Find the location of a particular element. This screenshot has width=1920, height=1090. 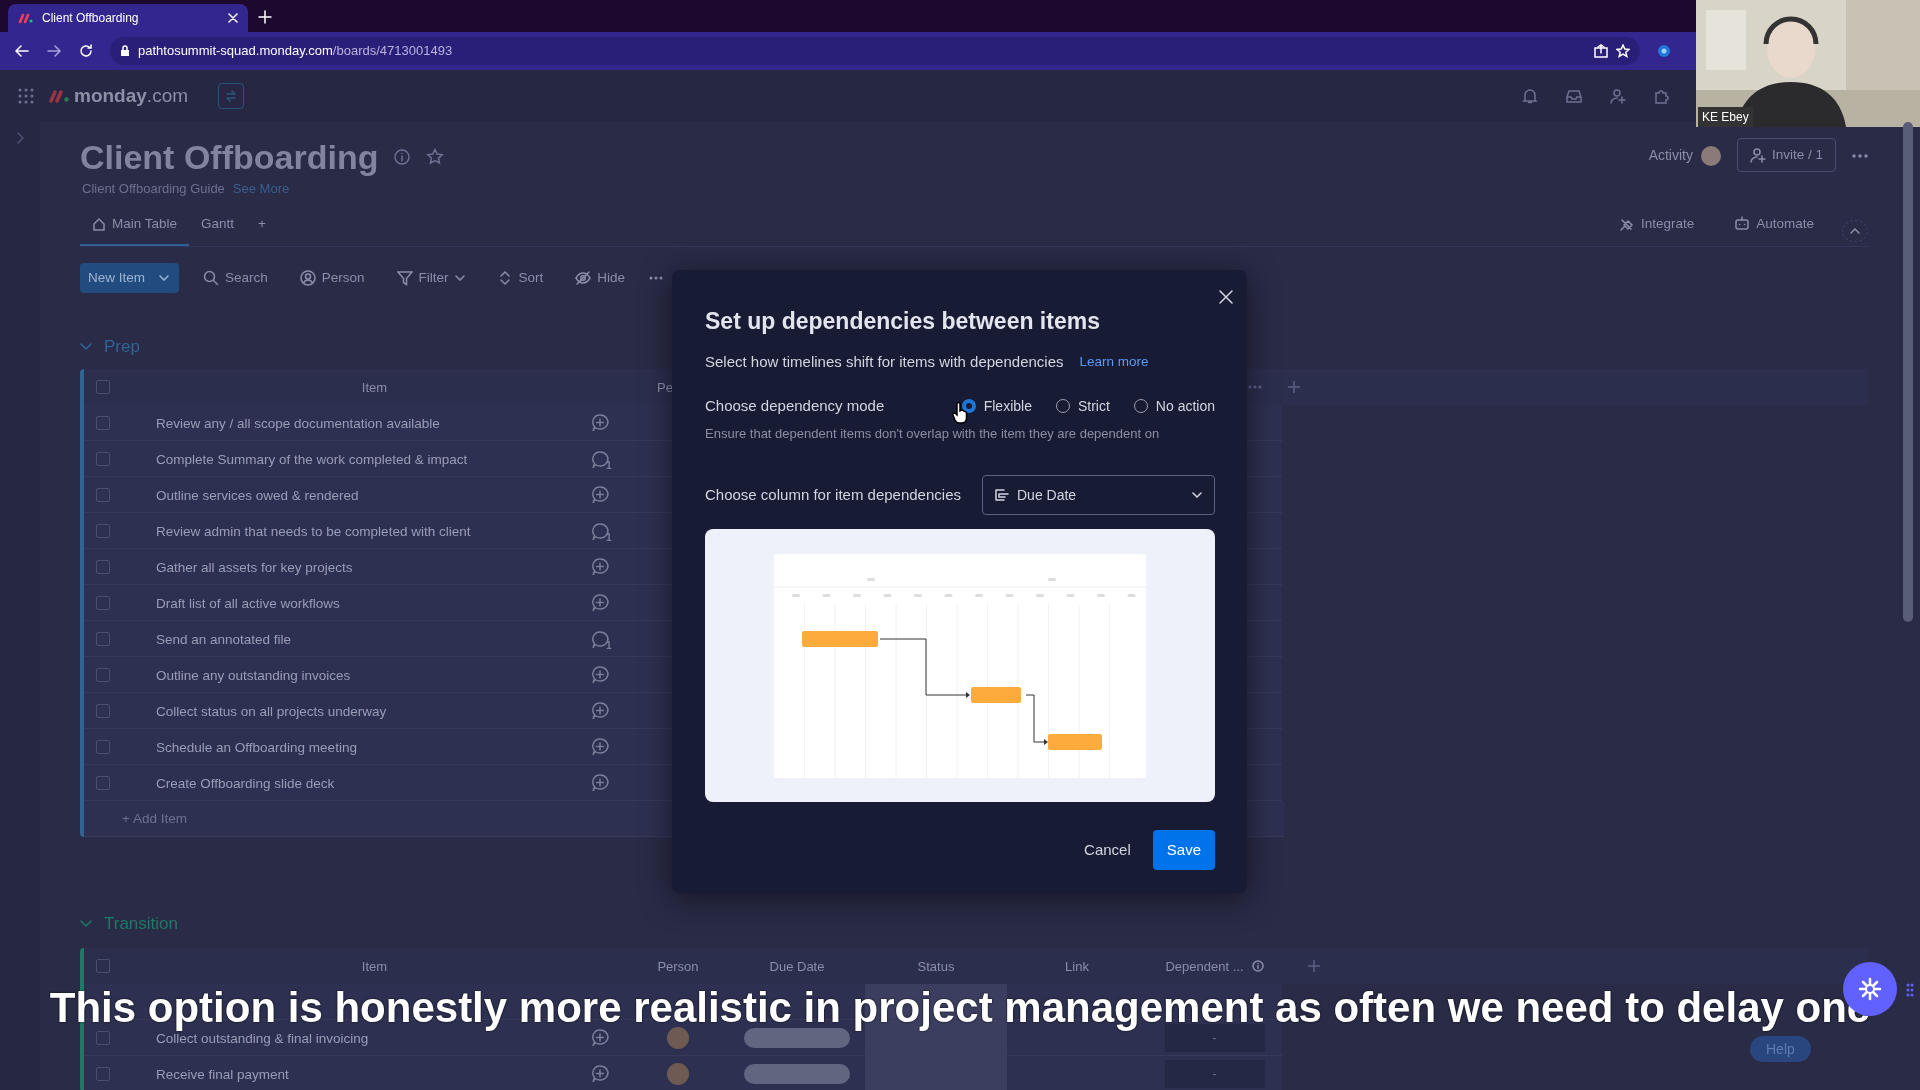

toolbar-button: Filter is located at coordinates (430, 278).